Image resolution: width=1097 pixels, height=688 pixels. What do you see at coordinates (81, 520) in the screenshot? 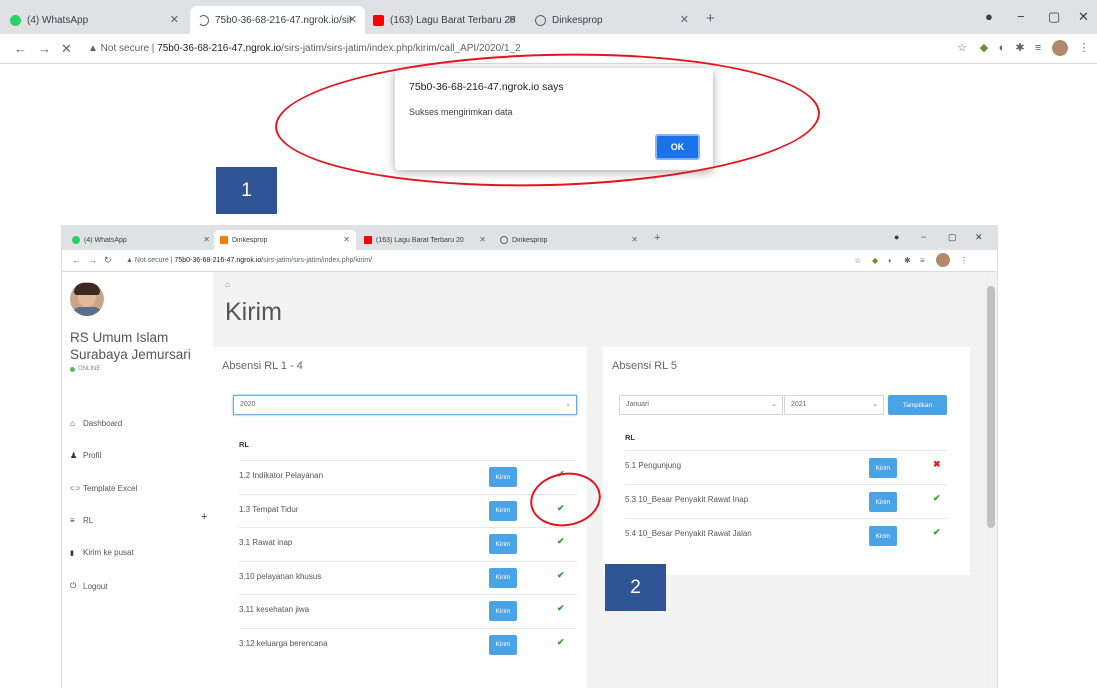
I see `sidebar-item-rl: ≡ RL` at bounding box center [81, 520].